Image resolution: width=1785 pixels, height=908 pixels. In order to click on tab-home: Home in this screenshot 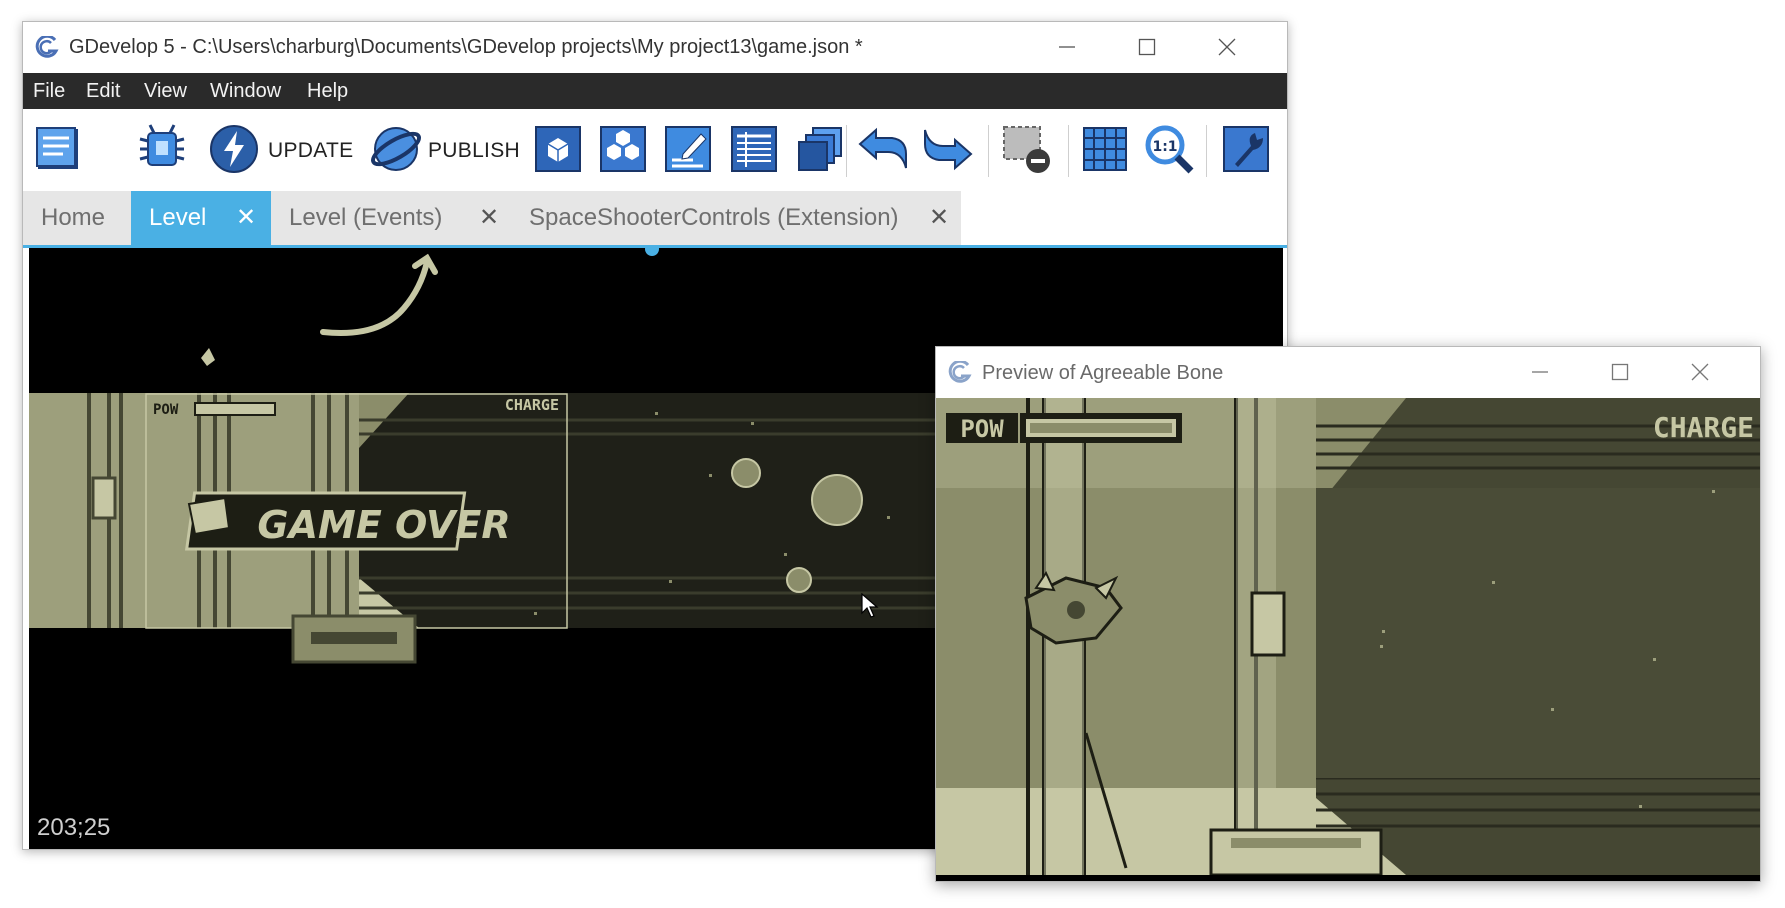, I will do `click(77, 218)`.